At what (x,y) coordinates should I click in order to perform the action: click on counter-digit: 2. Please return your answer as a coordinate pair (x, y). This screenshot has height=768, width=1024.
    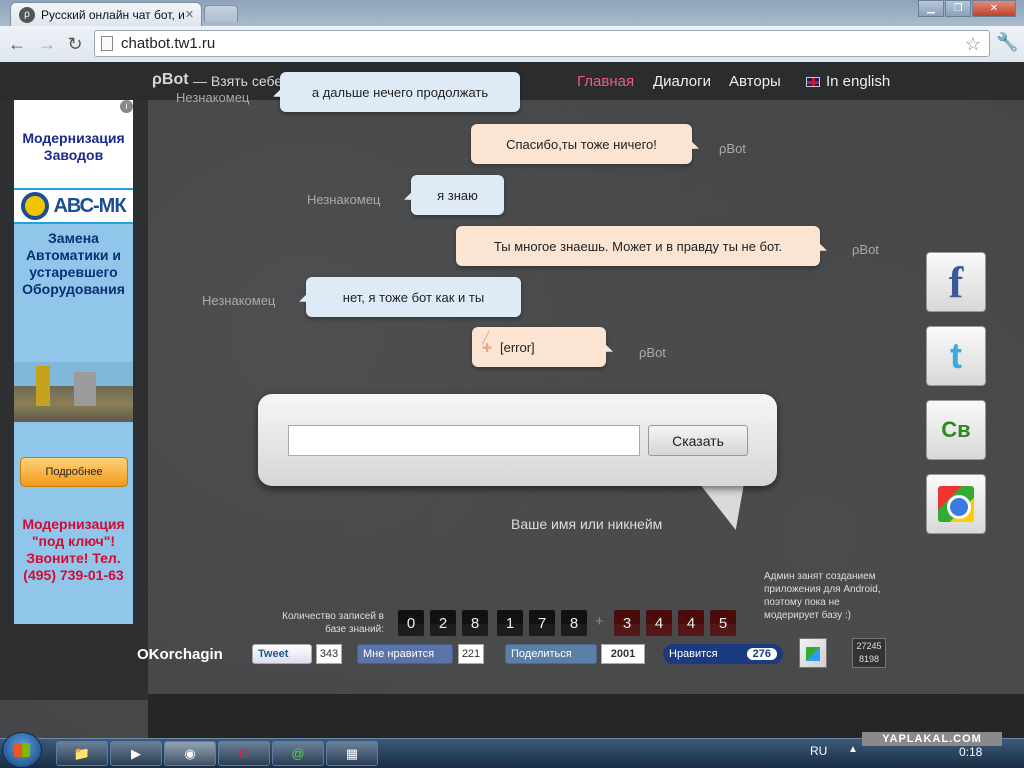
    Looking at the image, I should click on (443, 623).